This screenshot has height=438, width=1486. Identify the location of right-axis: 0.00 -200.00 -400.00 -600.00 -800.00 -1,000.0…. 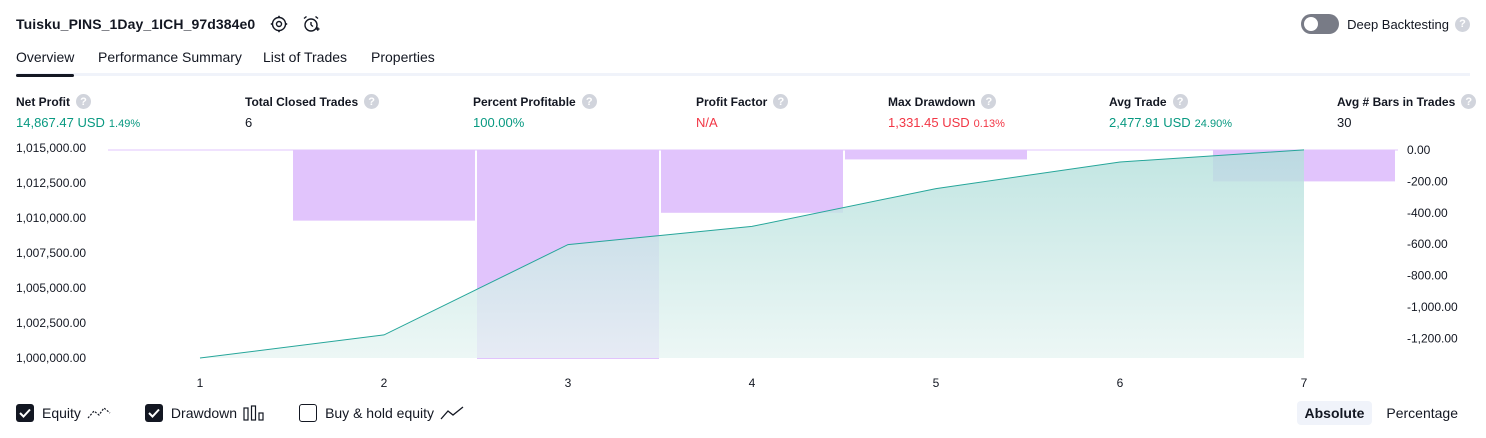
(1432, 244).